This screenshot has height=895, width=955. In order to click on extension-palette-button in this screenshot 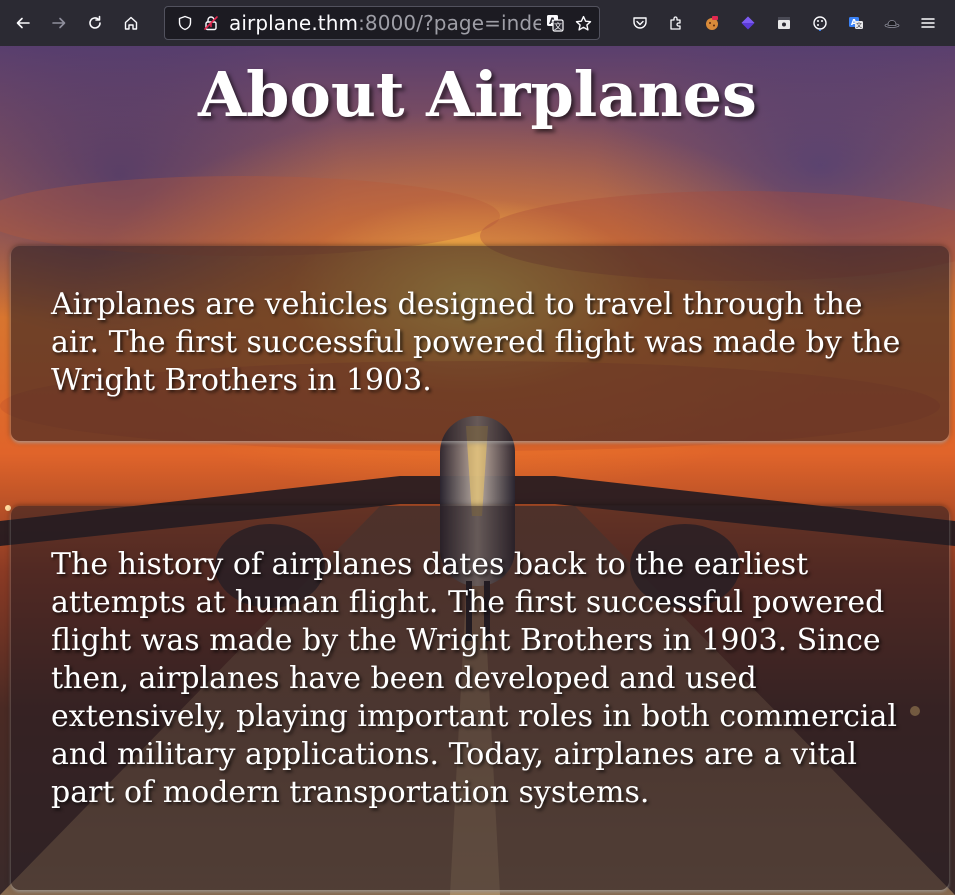, I will do `click(820, 23)`.